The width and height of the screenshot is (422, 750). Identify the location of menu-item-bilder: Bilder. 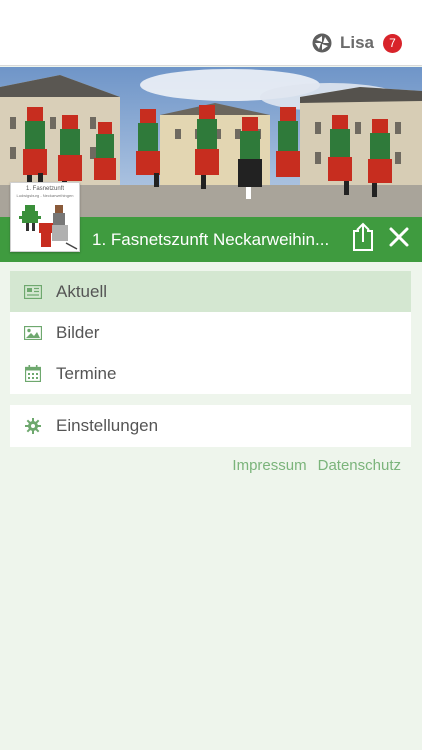
(210, 332).